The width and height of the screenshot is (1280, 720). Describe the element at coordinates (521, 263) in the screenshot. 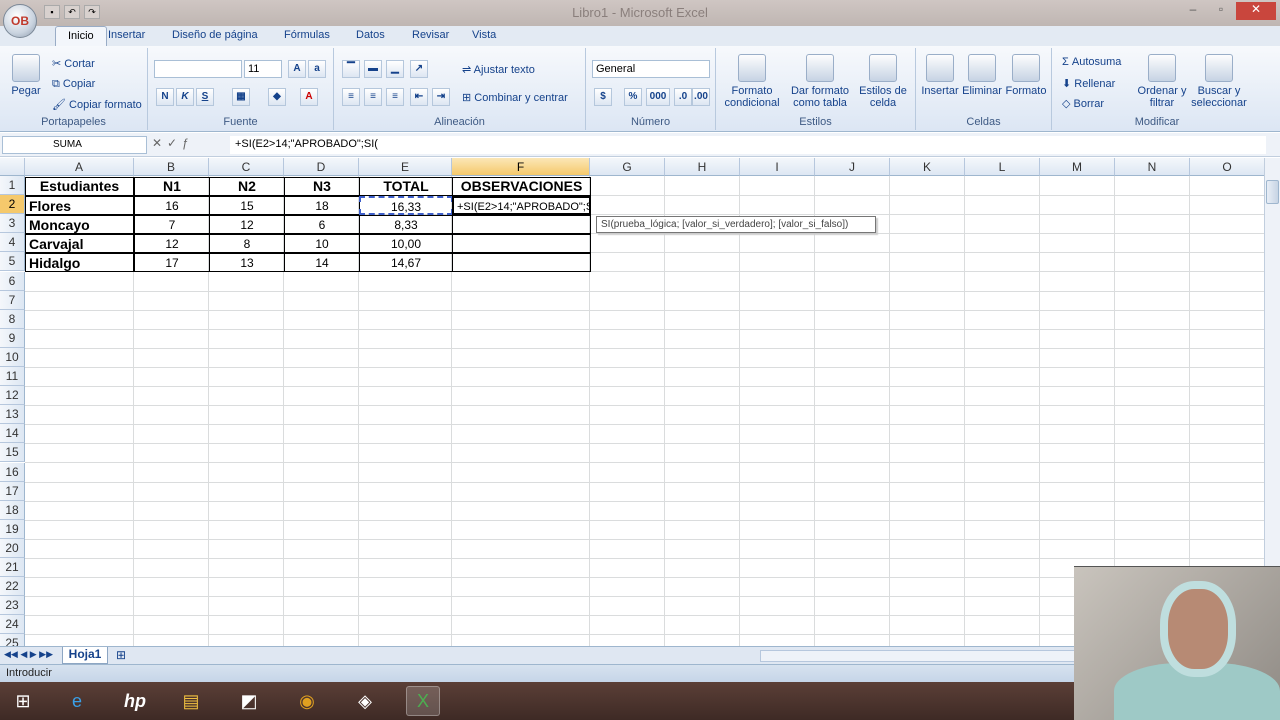

I see `cell-F5` at that location.